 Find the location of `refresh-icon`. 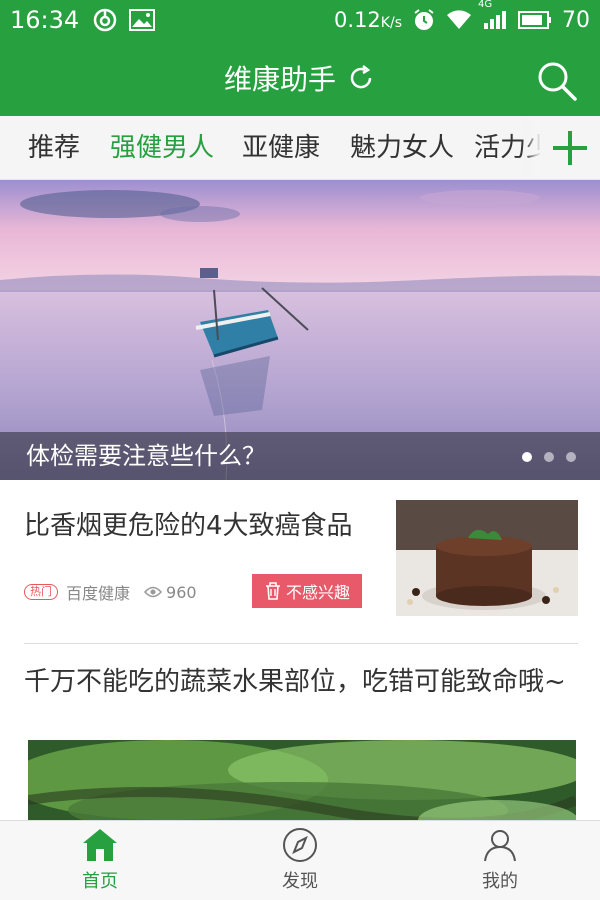

refresh-icon is located at coordinates (361, 78).